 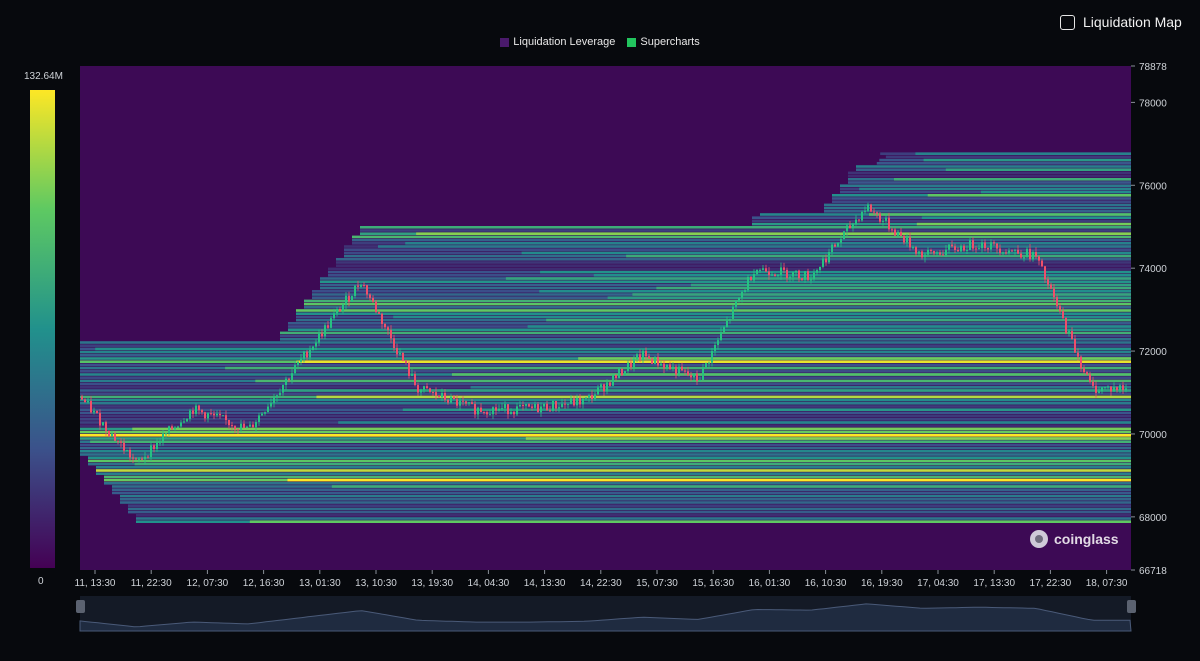 I want to click on navigator-left-handle, so click(x=80, y=606).